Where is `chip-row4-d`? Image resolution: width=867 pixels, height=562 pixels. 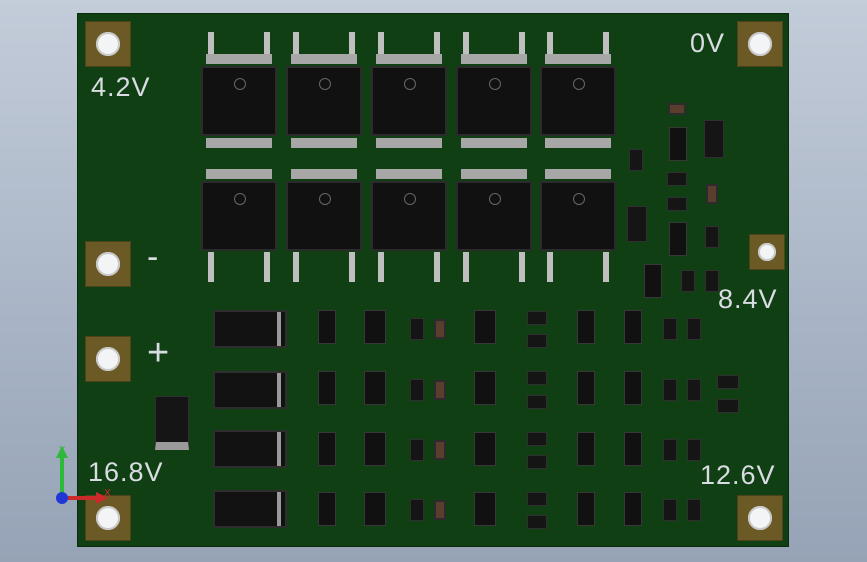
chip-row4-d is located at coordinates (670, 510).